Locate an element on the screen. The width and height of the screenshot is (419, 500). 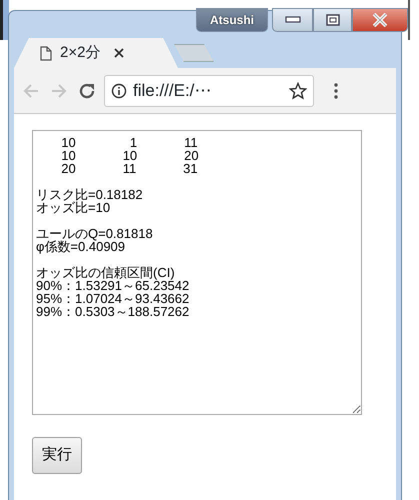
minimize-icon is located at coordinates (292, 20).